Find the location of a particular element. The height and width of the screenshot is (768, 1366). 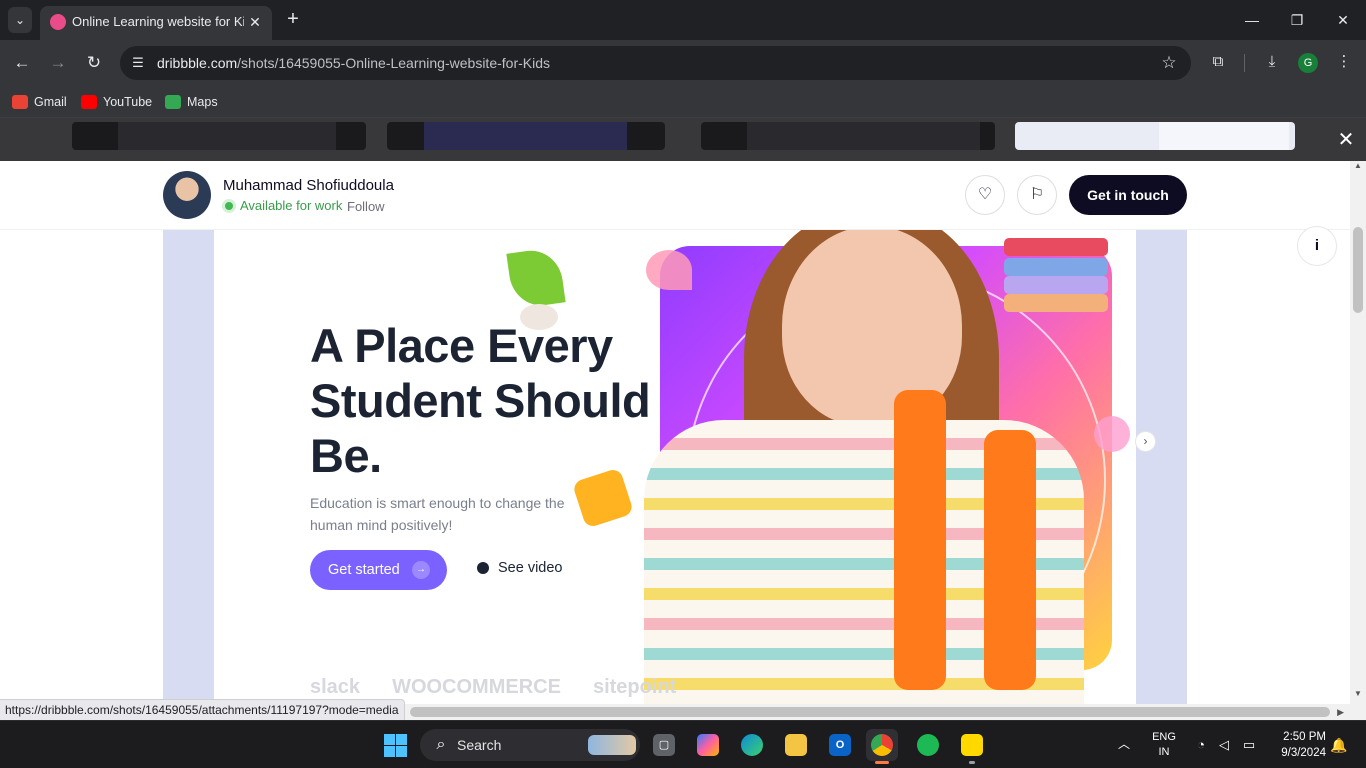

bookmark-icon: ⚐ is located at coordinates (1037, 194).